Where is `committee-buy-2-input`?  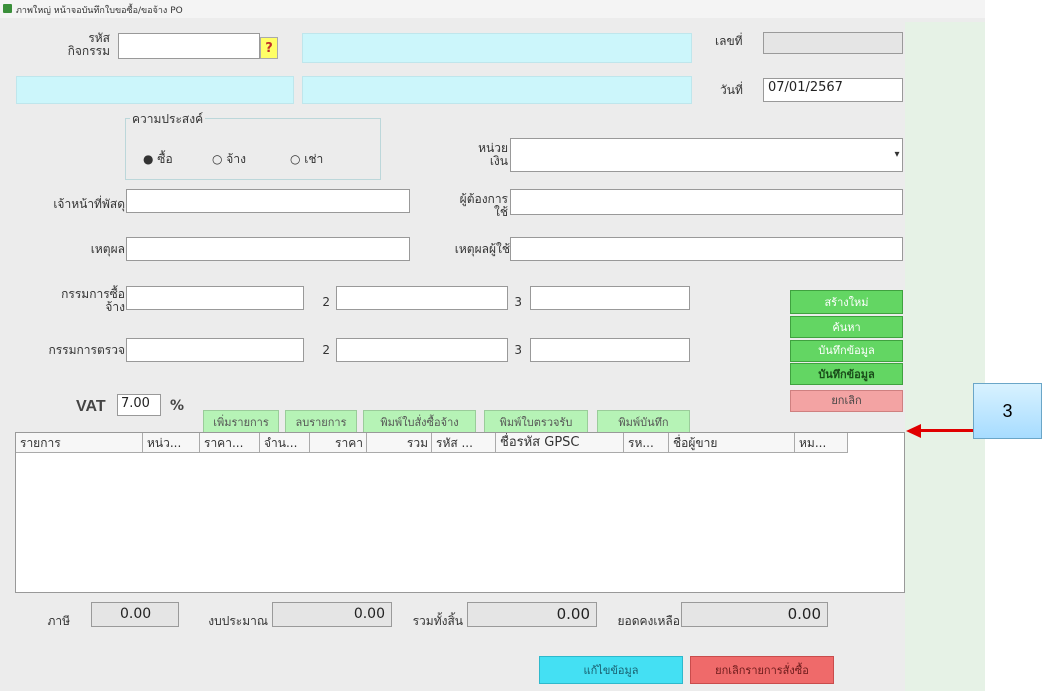 committee-buy-2-input is located at coordinates (422, 298).